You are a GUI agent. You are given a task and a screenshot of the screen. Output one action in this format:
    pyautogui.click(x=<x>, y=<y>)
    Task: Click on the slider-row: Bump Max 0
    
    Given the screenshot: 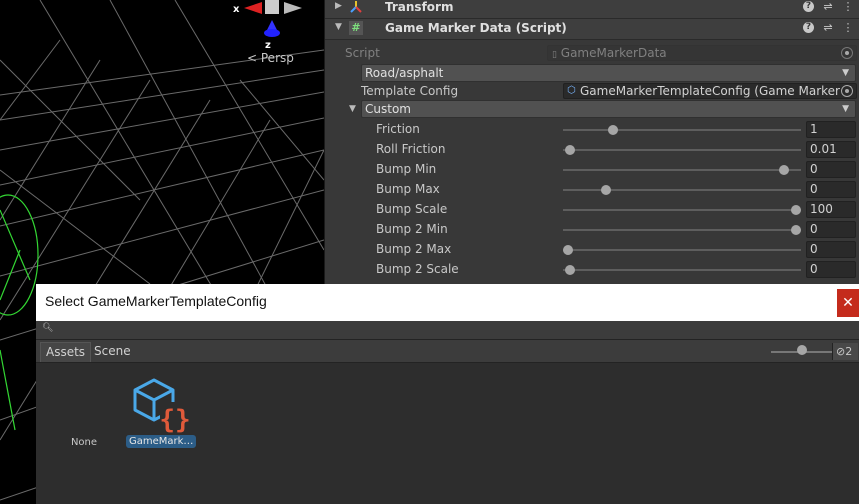 What is the action you would take?
    pyautogui.click(x=592, y=189)
    